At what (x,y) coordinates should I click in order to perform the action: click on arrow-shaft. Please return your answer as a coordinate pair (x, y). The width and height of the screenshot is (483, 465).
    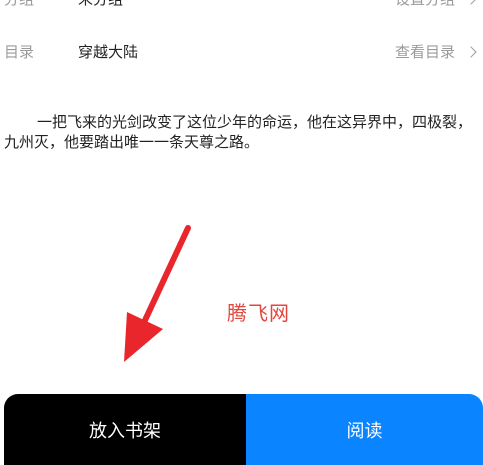
    Looking at the image, I should click on (164, 279).